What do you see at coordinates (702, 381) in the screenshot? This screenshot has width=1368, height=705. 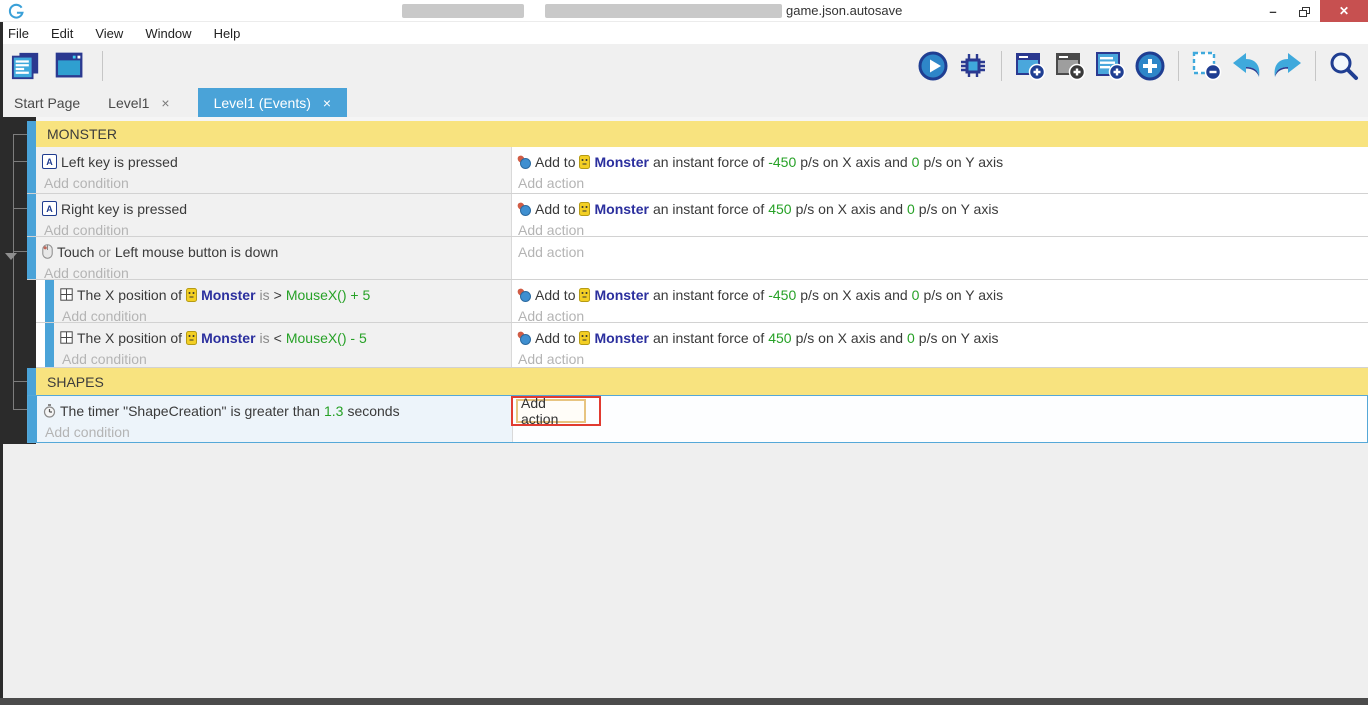 I see `section-label: SHAPES` at bounding box center [702, 381].